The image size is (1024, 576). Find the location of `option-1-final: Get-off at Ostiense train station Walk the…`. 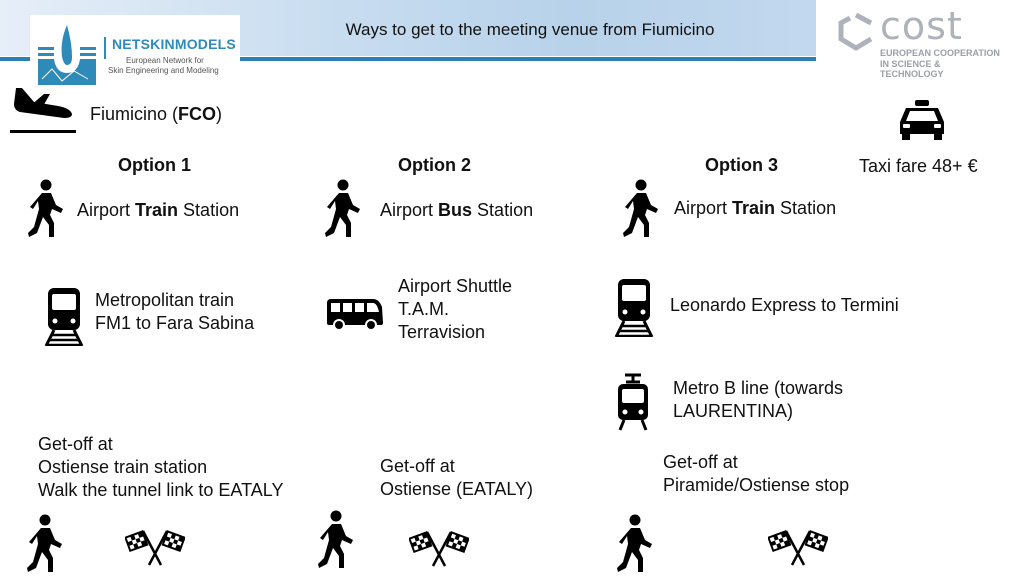

option-1-final: Get-off at Ostiense train station Walk the… is located at coordinates (161, 467).